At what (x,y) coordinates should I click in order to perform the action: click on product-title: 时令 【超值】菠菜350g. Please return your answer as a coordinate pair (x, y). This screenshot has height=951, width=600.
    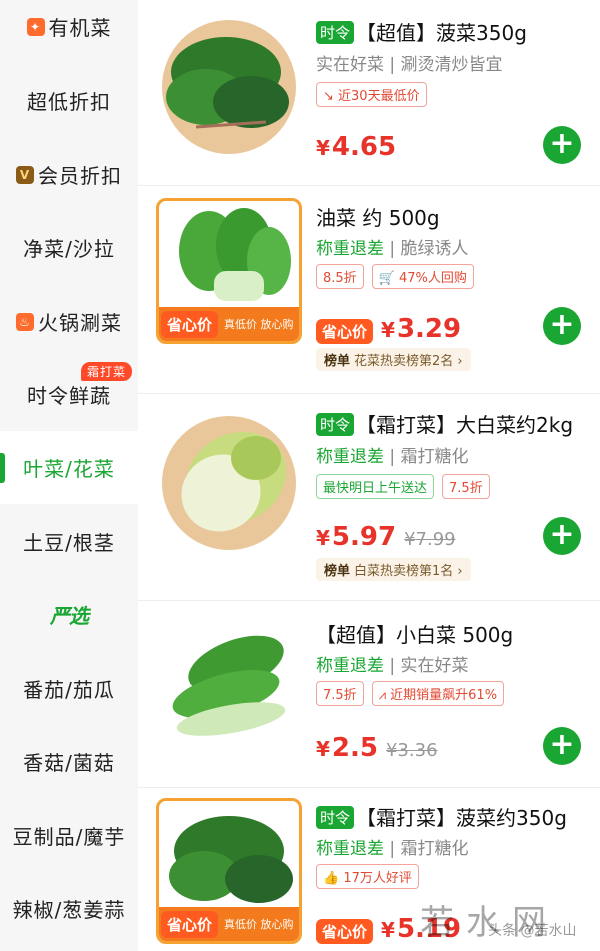
    Looking at the image, I should click on (421, 31).